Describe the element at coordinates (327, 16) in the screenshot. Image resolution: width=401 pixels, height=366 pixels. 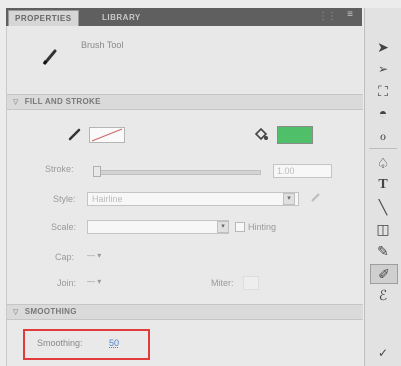
I see `panel-grip-icon: ⋮⋮` at that location.